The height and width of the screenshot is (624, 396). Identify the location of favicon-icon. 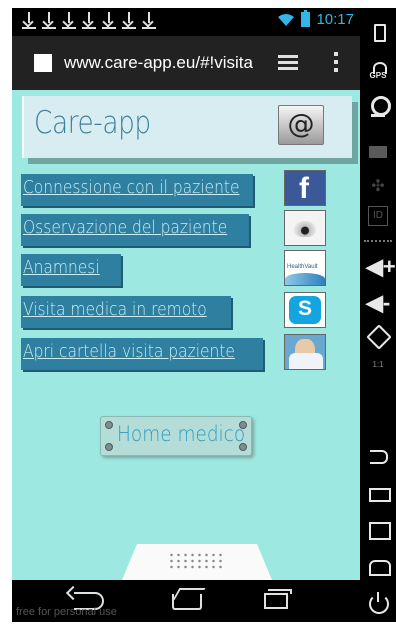
(43, 63).